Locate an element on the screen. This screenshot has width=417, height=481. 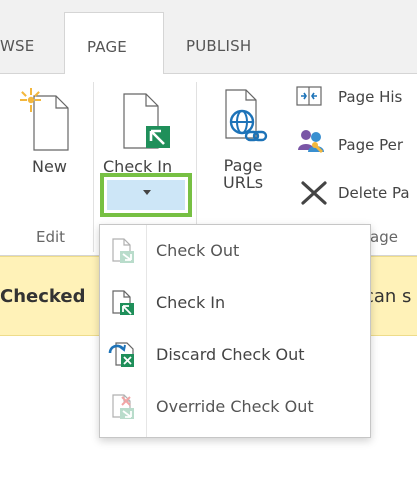
group-label-edit: Edit is located at coordinates (51, 237).